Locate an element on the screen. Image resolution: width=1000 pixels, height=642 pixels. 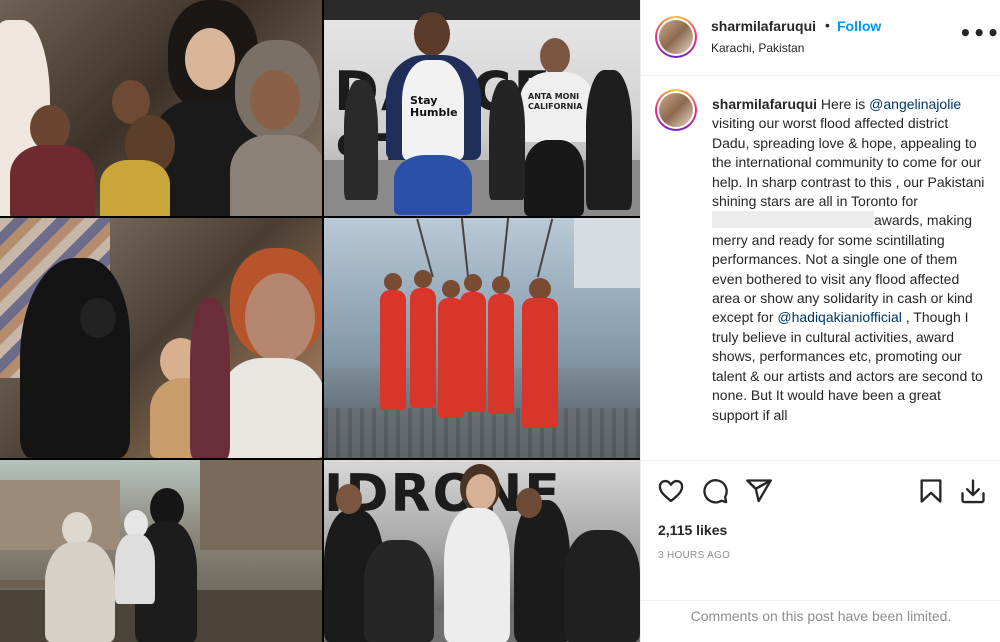
collage-photo-edgewalk is located at coordinates (482, 338).